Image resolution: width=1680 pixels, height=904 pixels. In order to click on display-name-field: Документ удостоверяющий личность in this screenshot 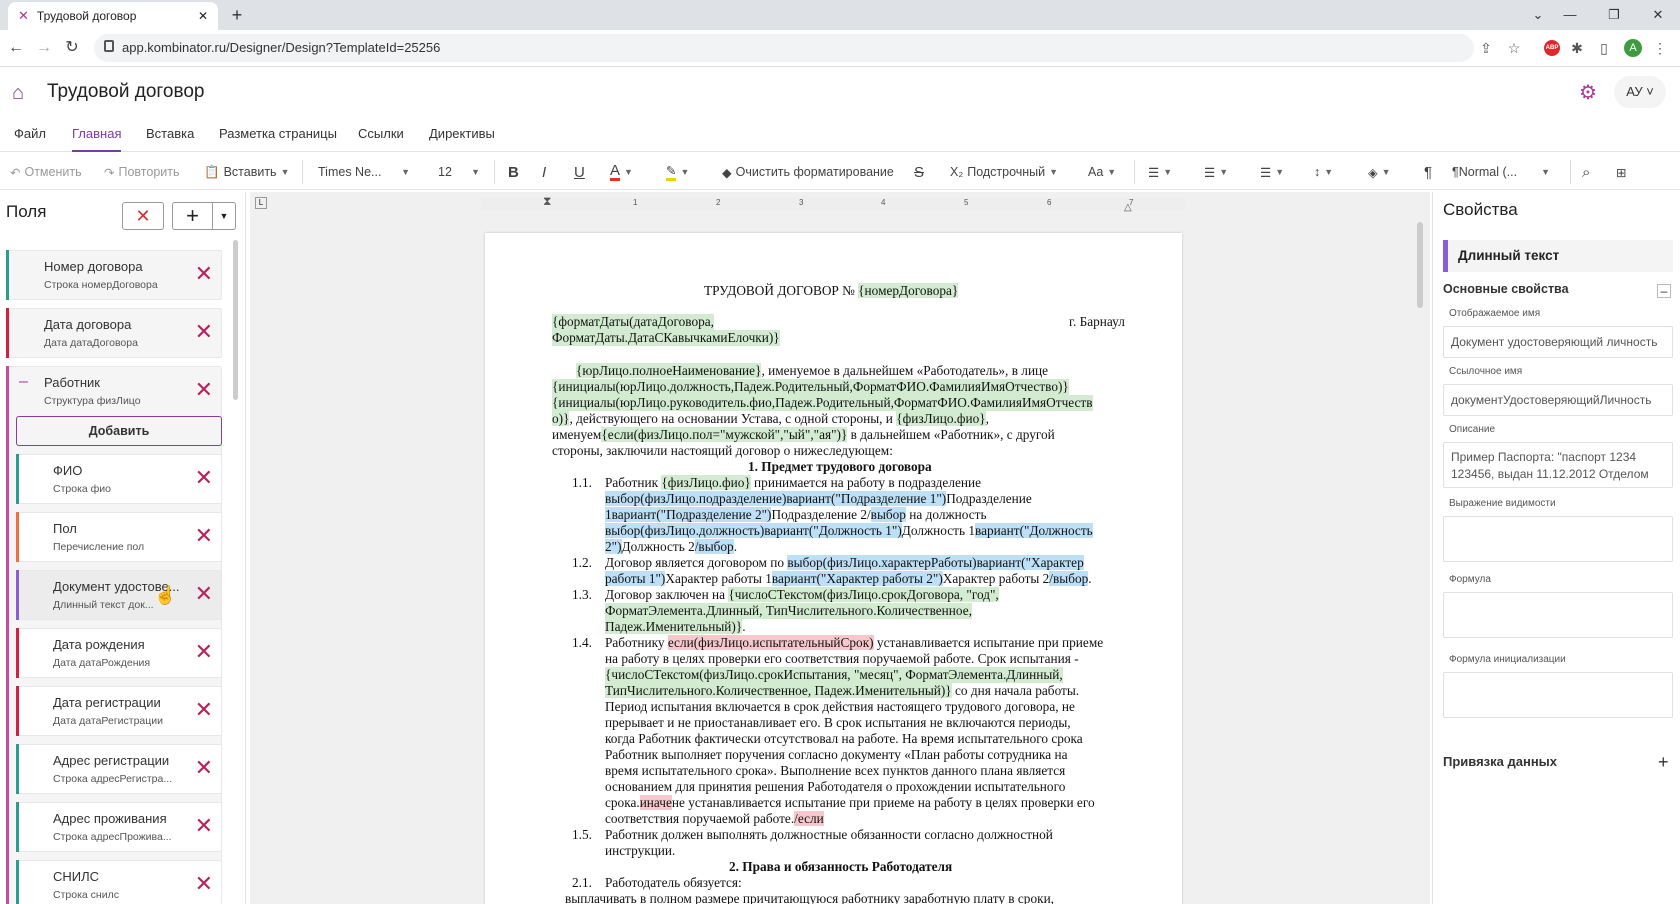, I will do `click(1558, 342)`.